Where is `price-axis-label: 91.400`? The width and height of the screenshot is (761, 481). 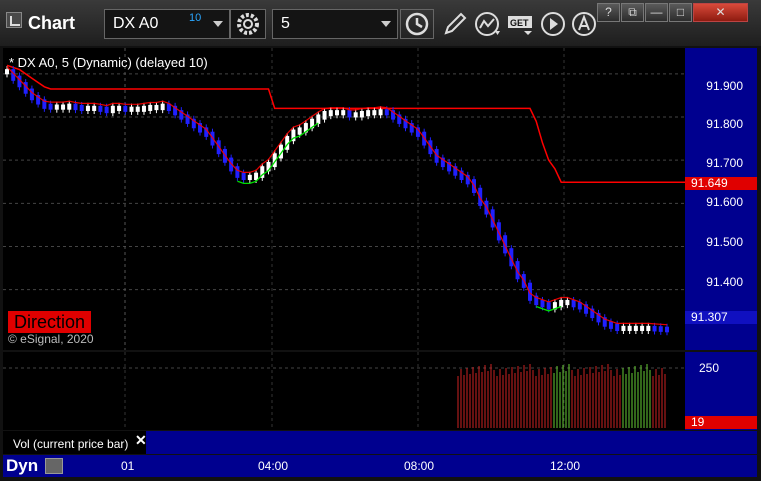 price-axis-label: 91.400 is located at coordinates (724, 282).